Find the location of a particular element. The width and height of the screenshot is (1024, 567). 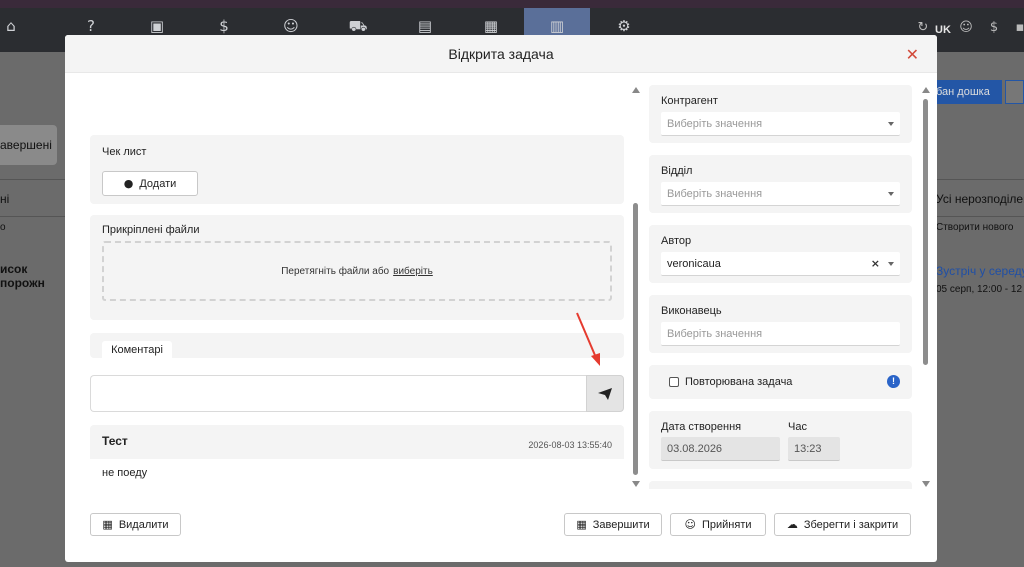

info-icon: ! is located at coordinates (893, 381).